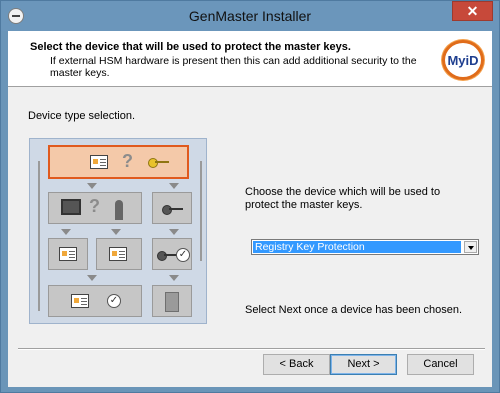 Image resolution: width=500 pixels, height=393 pixels. What do you see at coordinates (172, 254) in the screenshot?
I see `diagram-key-check-box: ✓` at bounding box center [172, 254].